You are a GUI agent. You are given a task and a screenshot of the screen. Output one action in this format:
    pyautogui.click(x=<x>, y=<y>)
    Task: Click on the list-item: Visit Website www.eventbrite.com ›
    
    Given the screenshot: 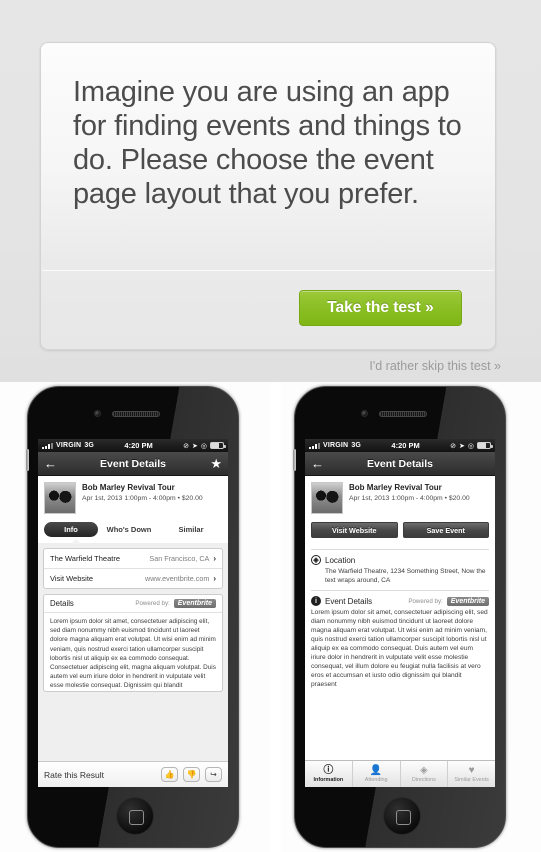 What is the action you would take?
    pyautogui.click(x=133, y=578)
    